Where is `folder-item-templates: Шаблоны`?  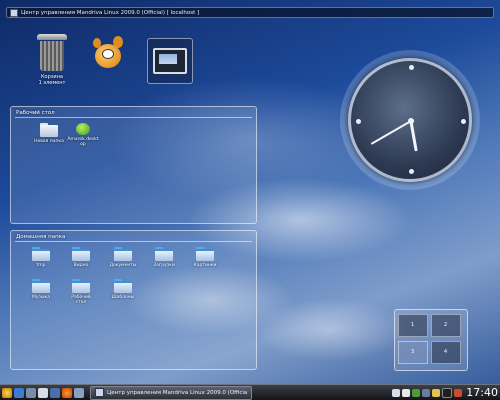
folder-item-templates: Шаблоны is located at coordinates (123, 289).